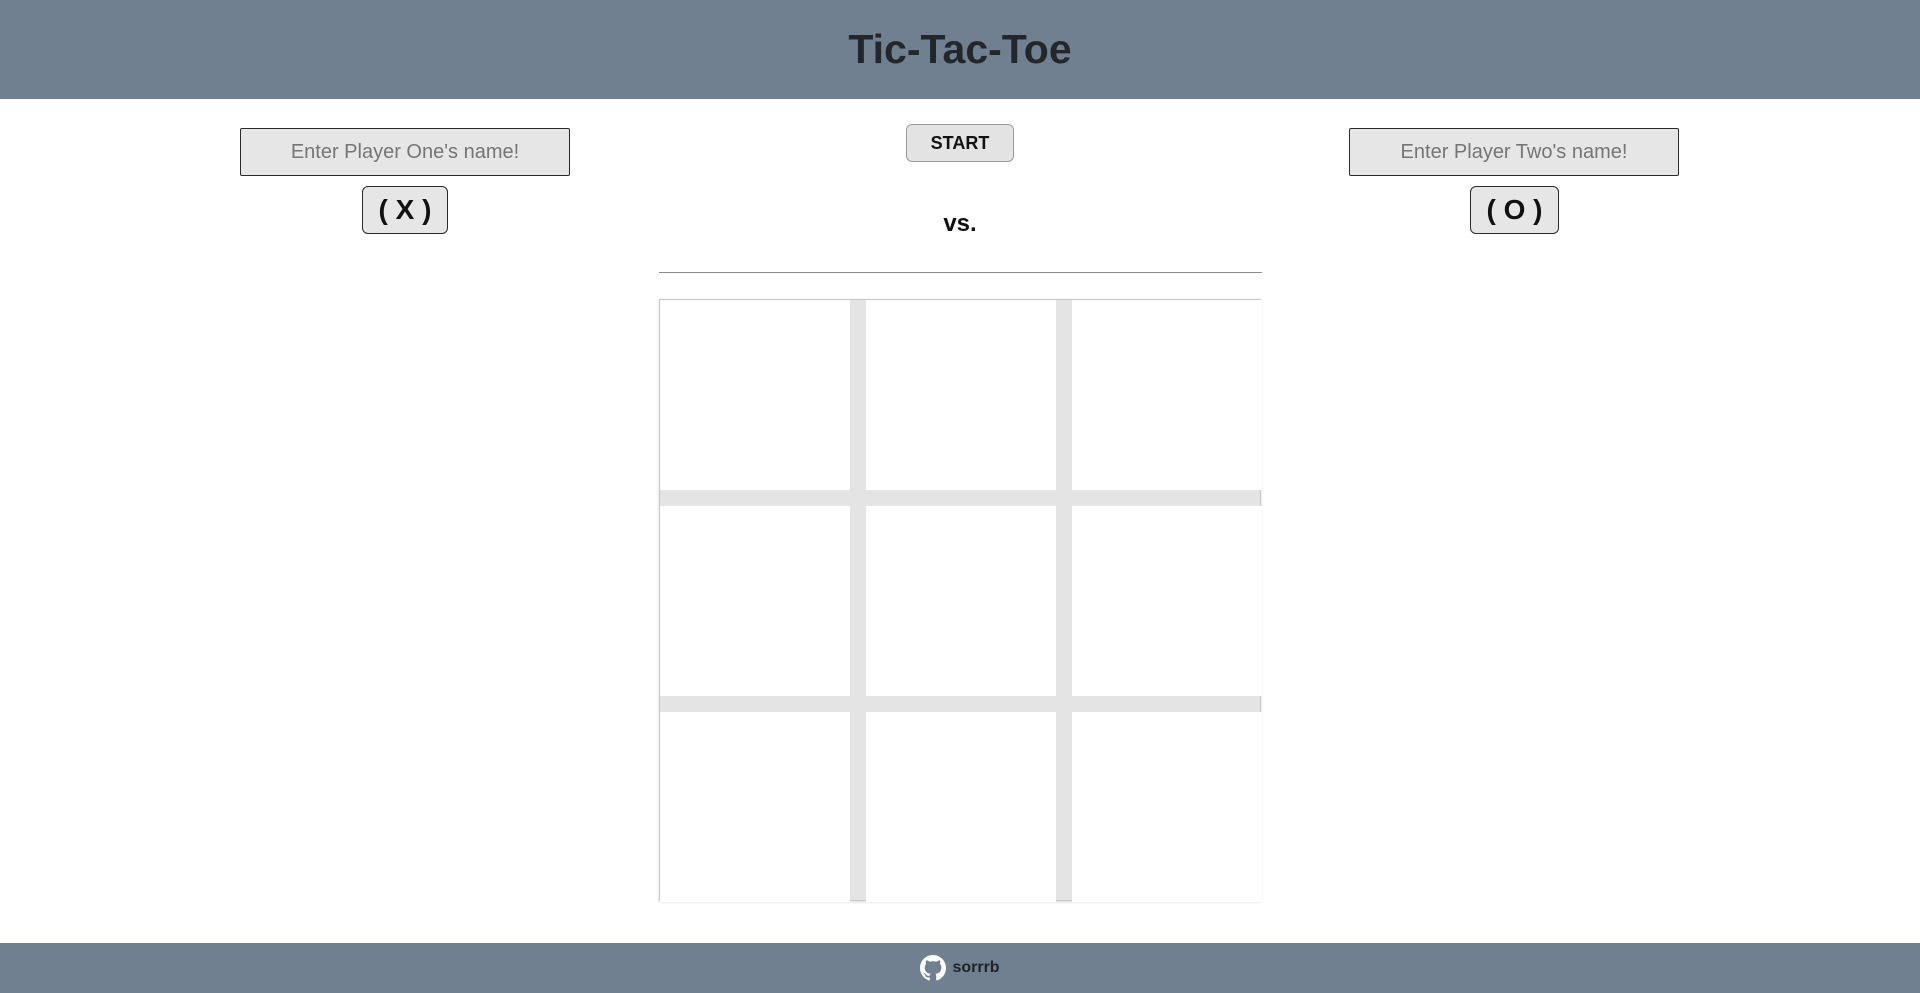  Describe the element at coordinates (976, 967) in the screenshot. I see `github-username: sorrrb` at that location.